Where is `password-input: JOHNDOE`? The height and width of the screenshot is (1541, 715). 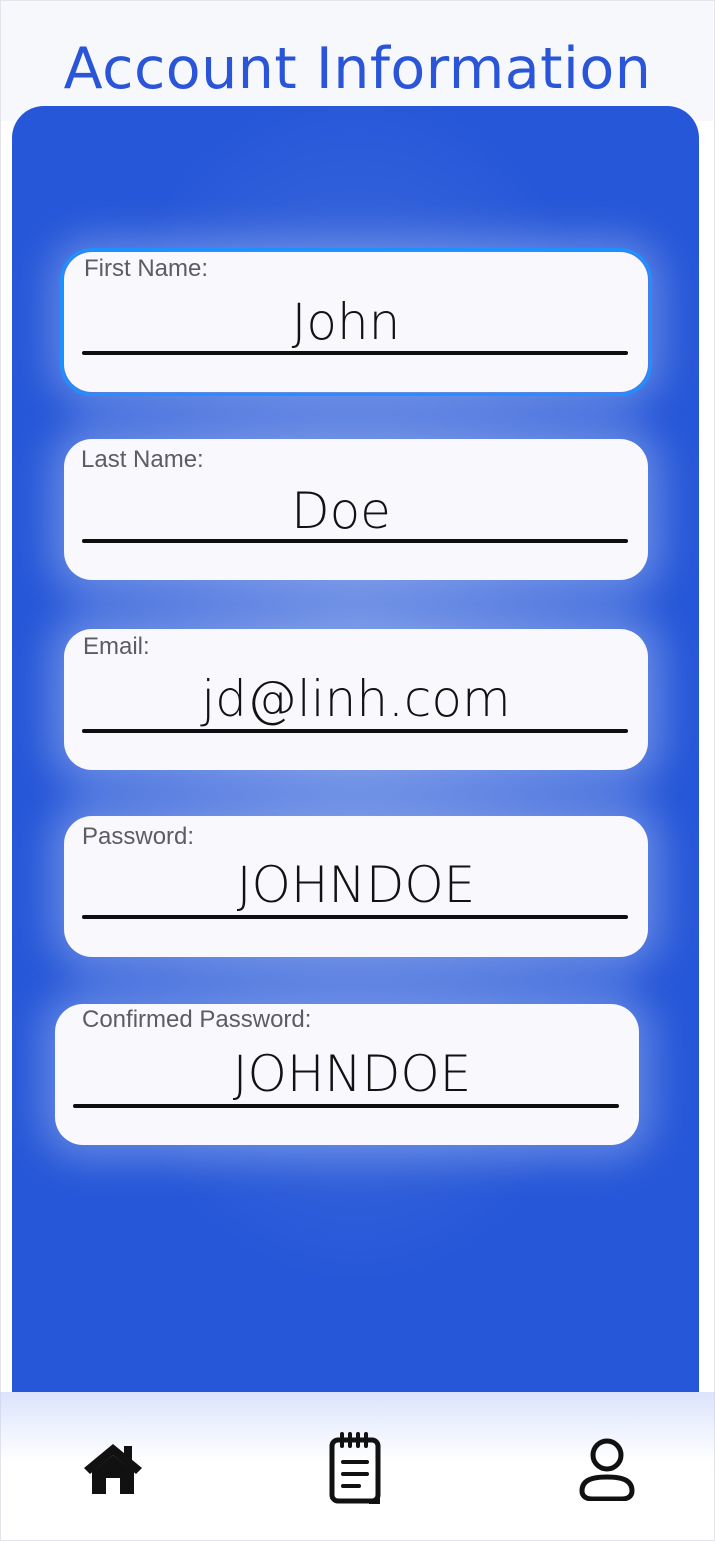 password-input: JOHNDOE is located at coordinates (356, 885).